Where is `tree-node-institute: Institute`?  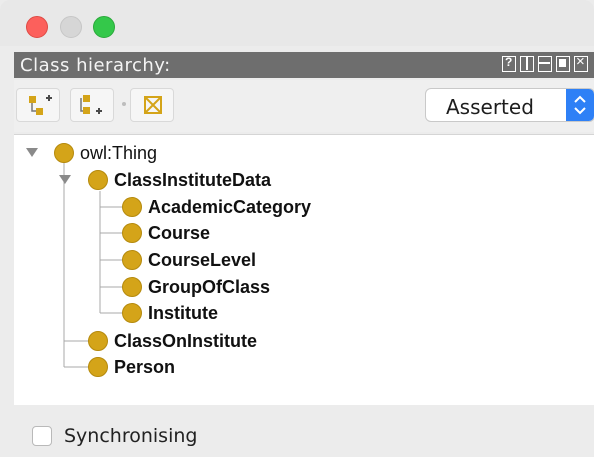 tree-node-institute: Institute is located at coordinates (170, 313).